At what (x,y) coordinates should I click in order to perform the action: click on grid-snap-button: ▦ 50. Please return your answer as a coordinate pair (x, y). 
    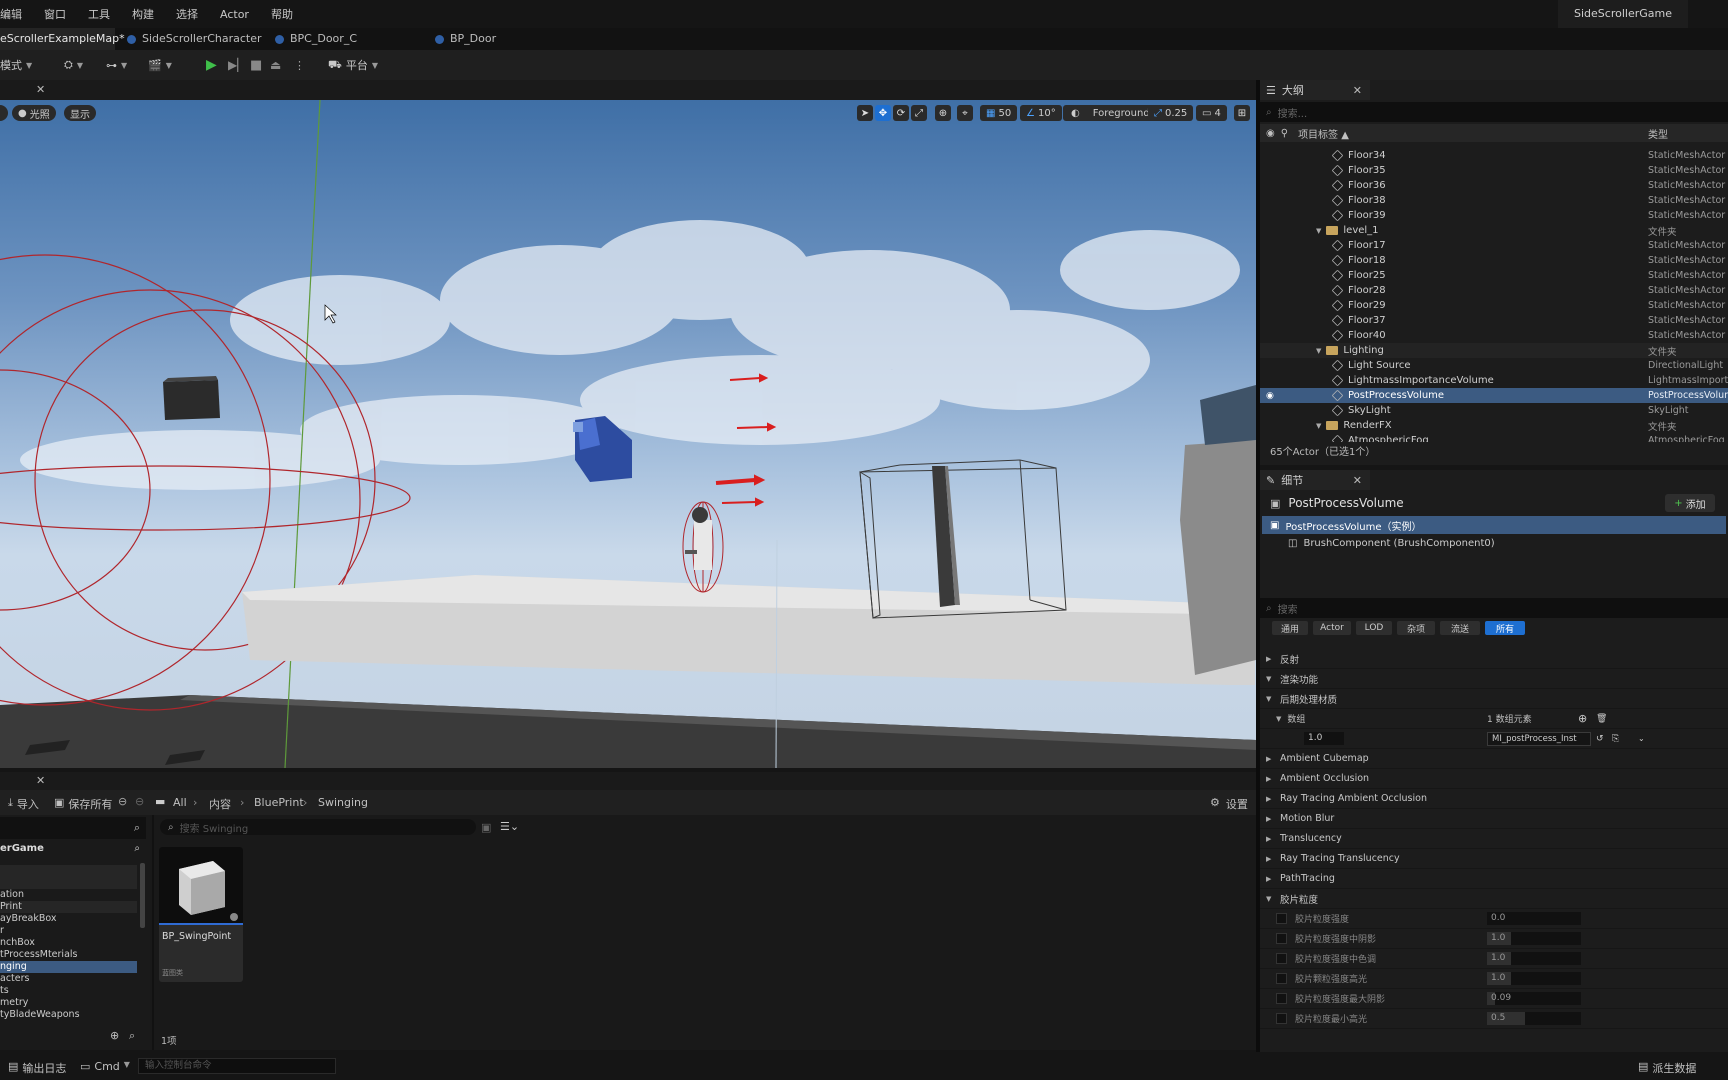
    Looking at the image, I should click on (999, 113).